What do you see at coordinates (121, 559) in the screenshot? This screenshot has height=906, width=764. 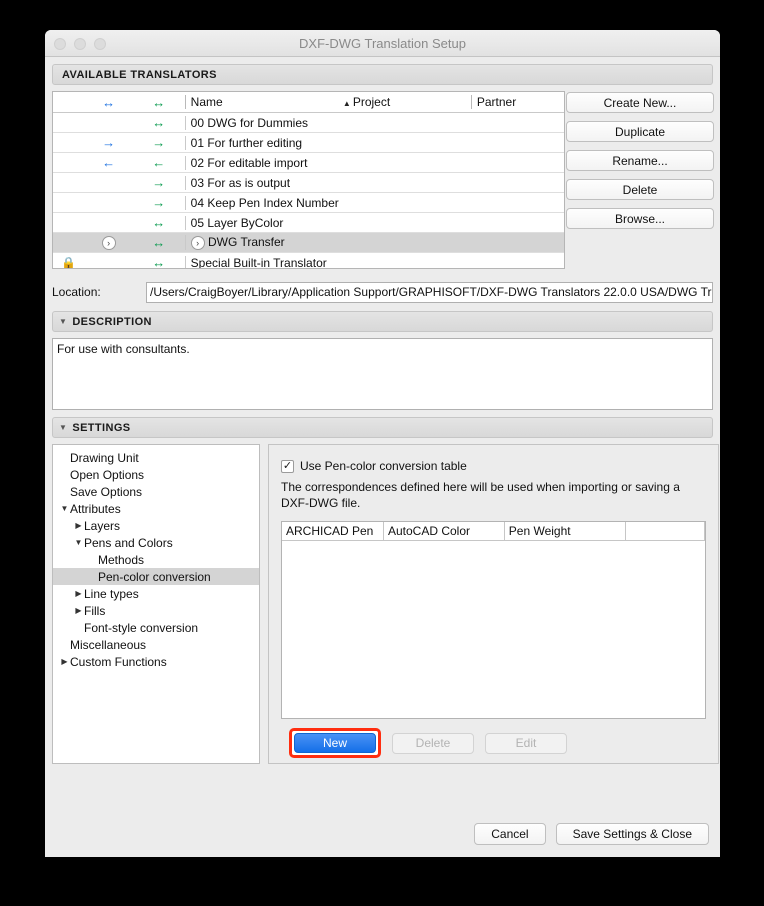 I see `sidebar-item-label: Methods` at bounding box center [121, 559].